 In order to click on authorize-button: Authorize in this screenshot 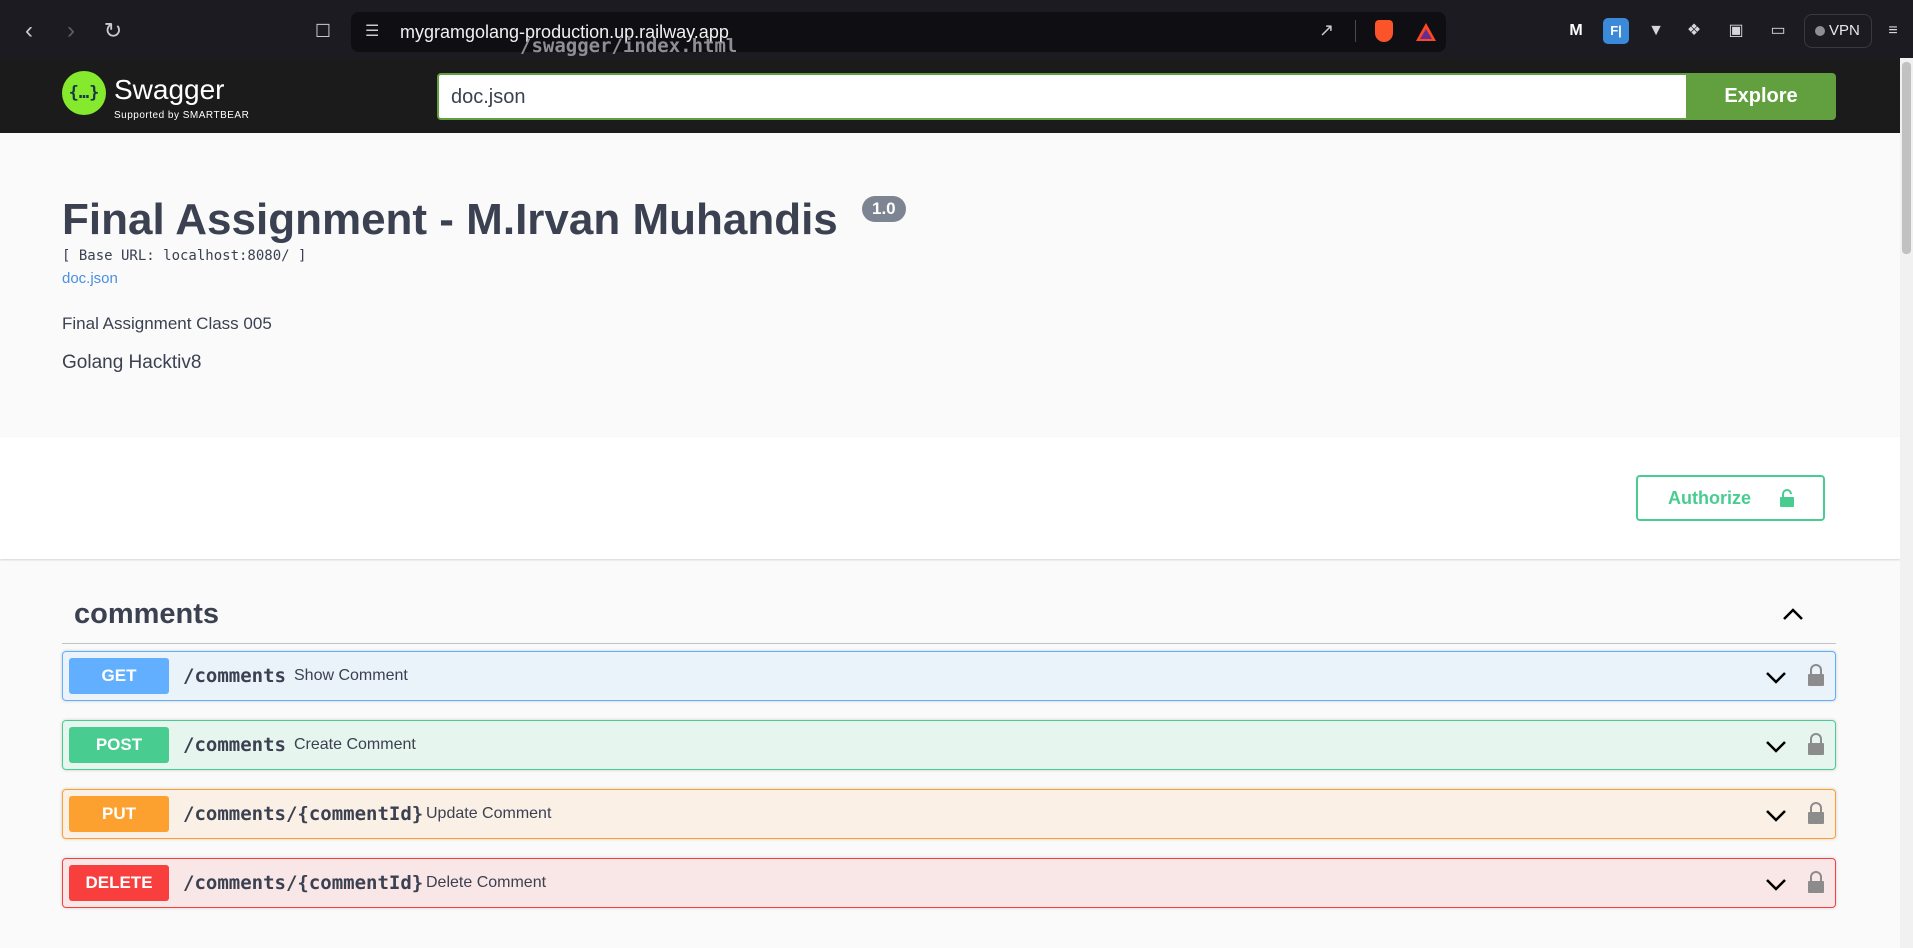, I will do `click(1730, 498)`.